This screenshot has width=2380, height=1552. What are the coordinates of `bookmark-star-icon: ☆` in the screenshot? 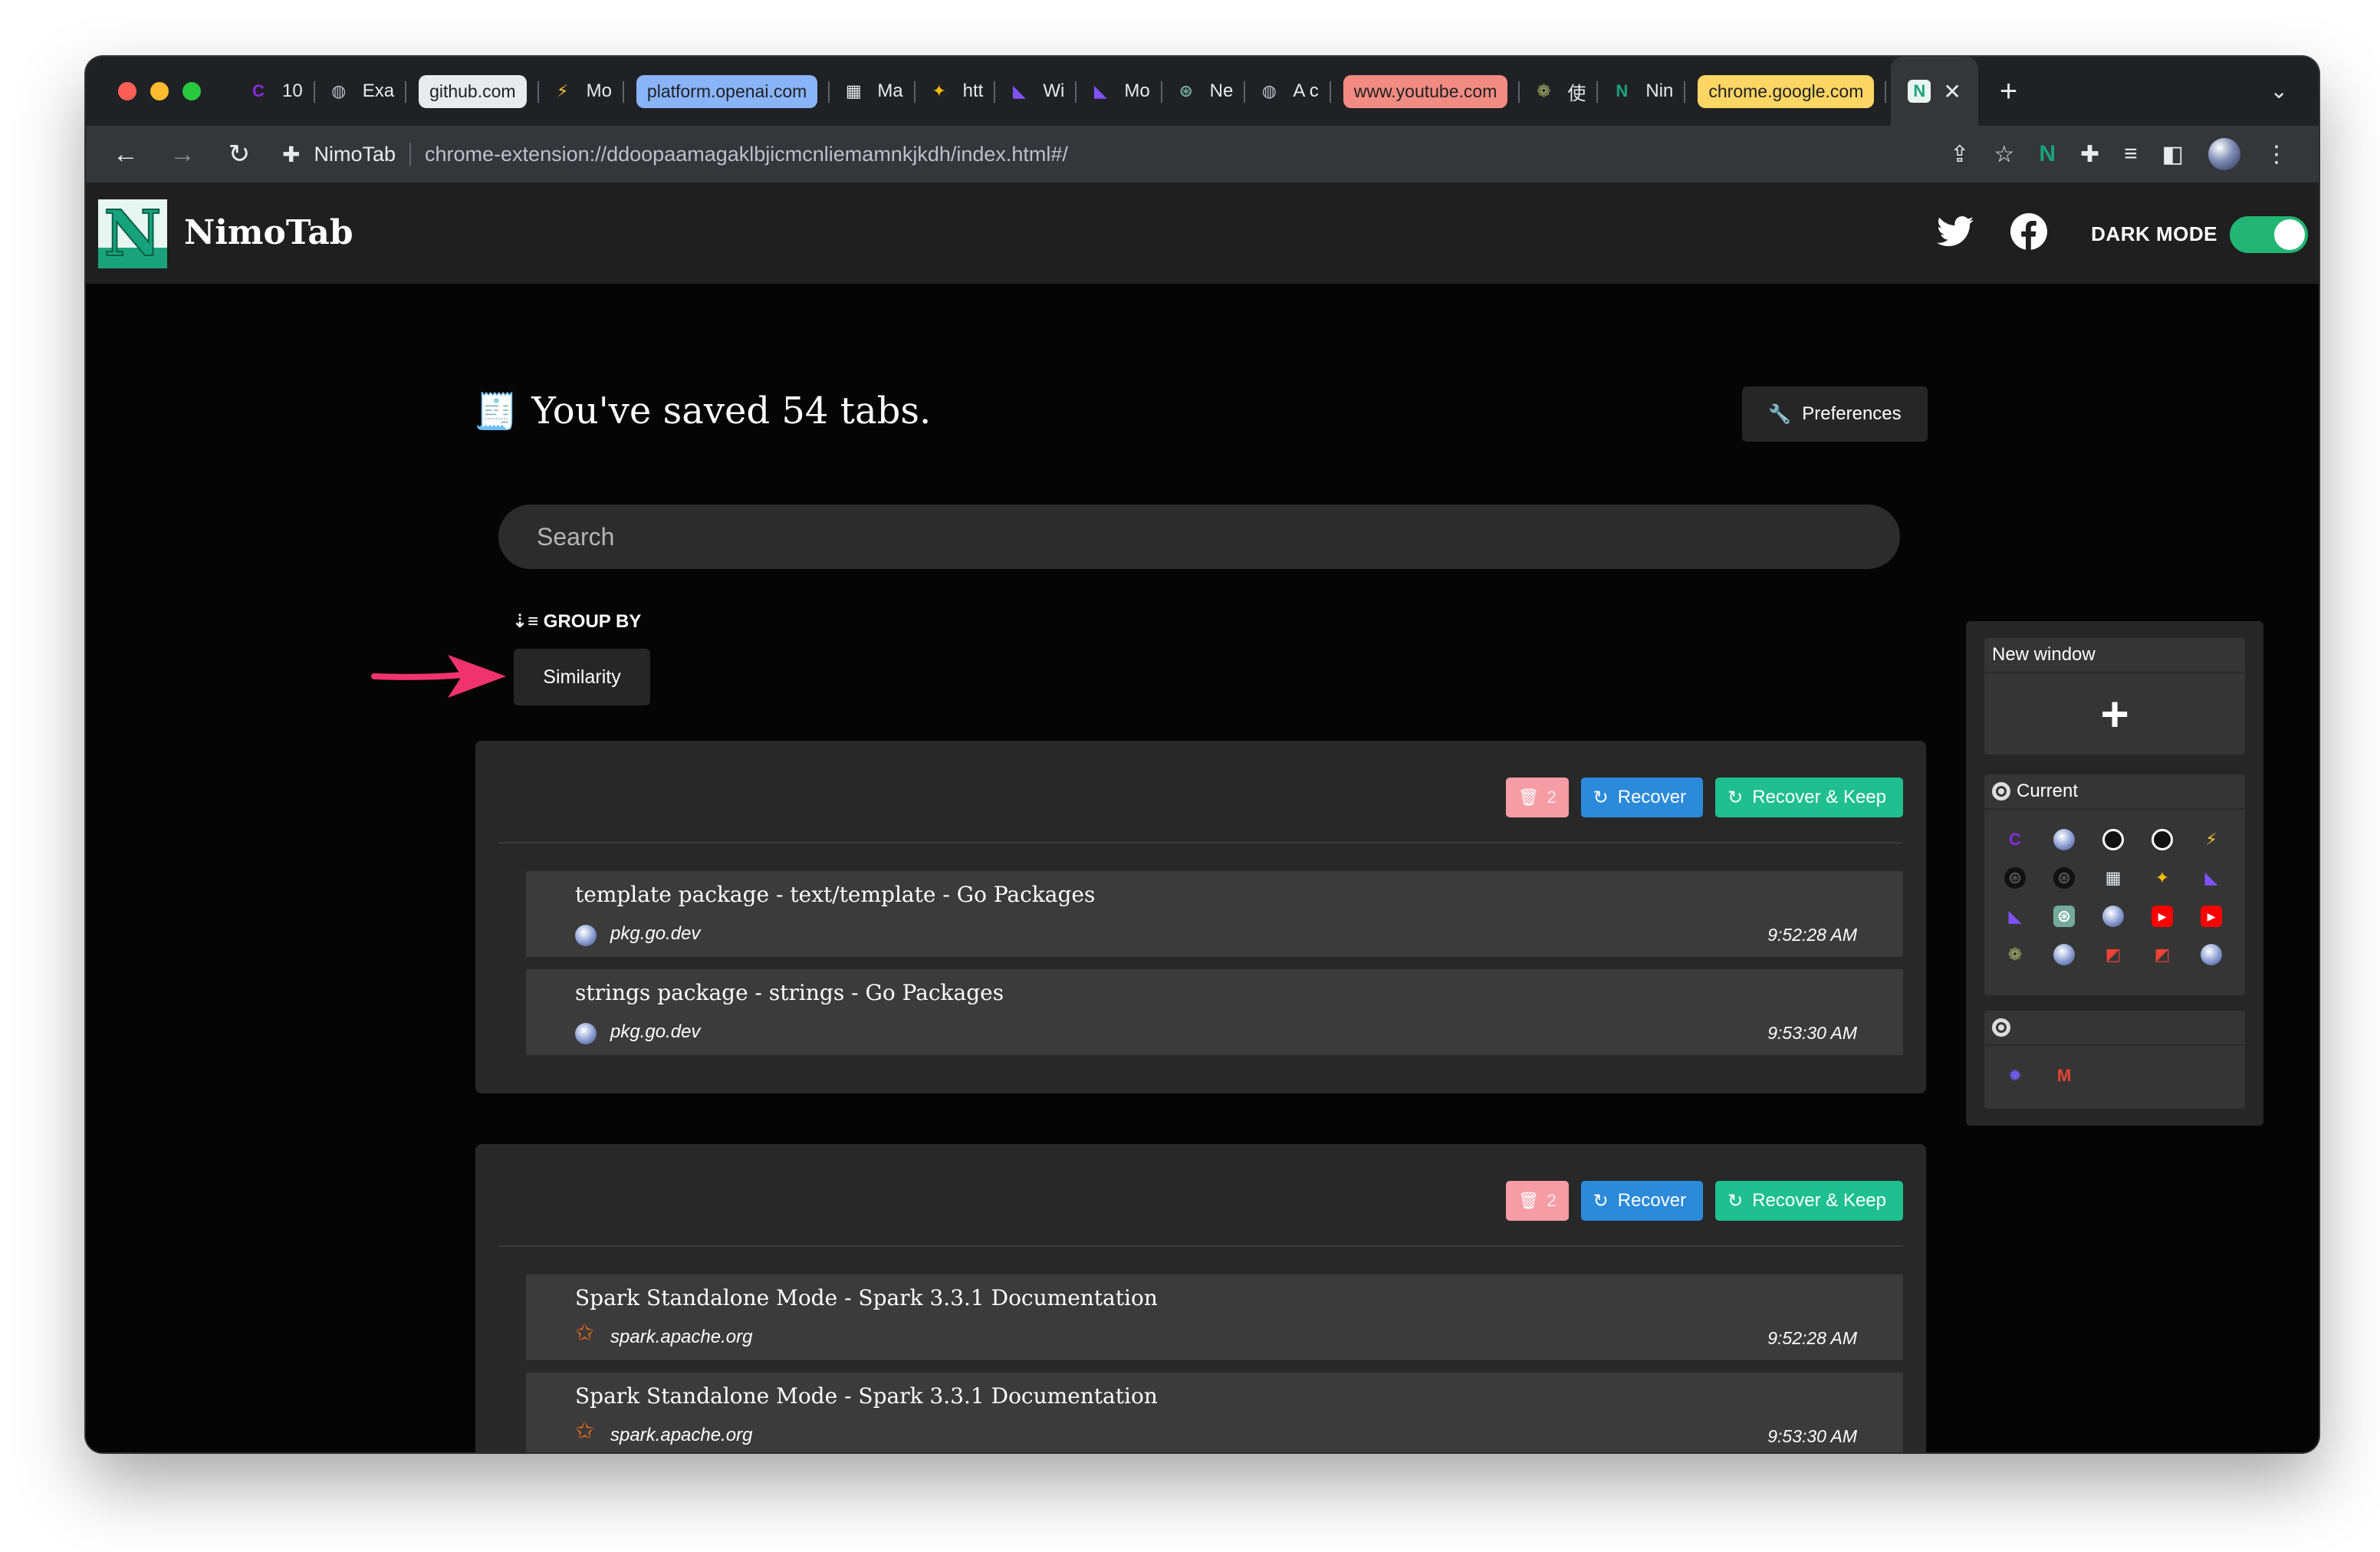 It's located at (2004, 154).